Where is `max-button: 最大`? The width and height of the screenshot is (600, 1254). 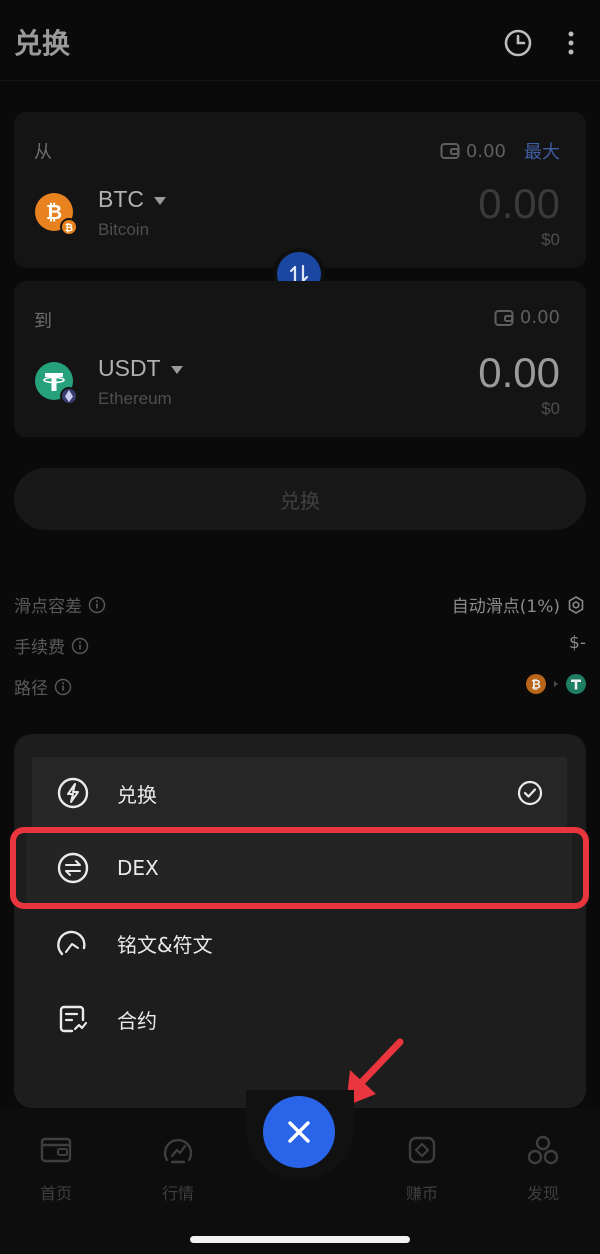 max-button: 最大 is located at coordinates (542, 151).